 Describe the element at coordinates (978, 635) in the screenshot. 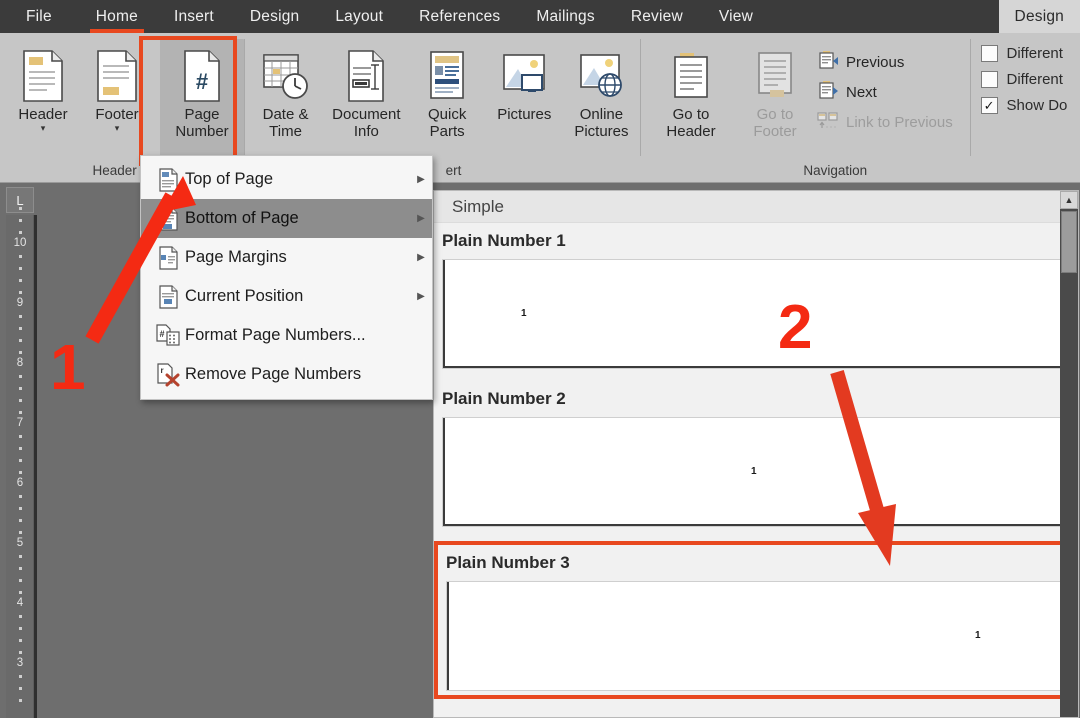

I see `plain-number-3-page-number: 1` at that location.